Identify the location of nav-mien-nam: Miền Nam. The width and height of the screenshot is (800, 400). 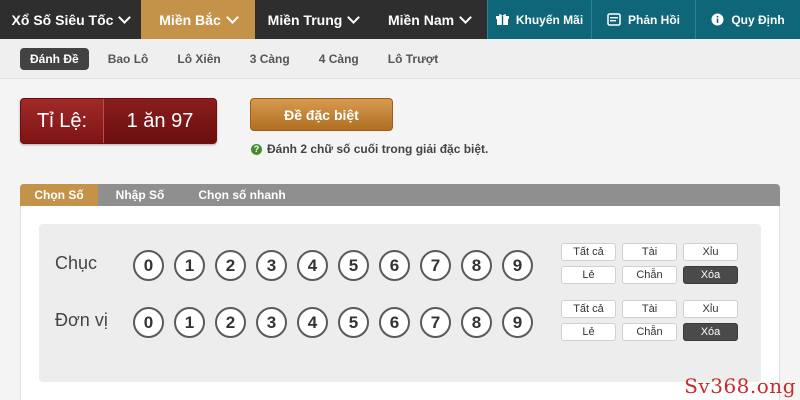
(429, 19).